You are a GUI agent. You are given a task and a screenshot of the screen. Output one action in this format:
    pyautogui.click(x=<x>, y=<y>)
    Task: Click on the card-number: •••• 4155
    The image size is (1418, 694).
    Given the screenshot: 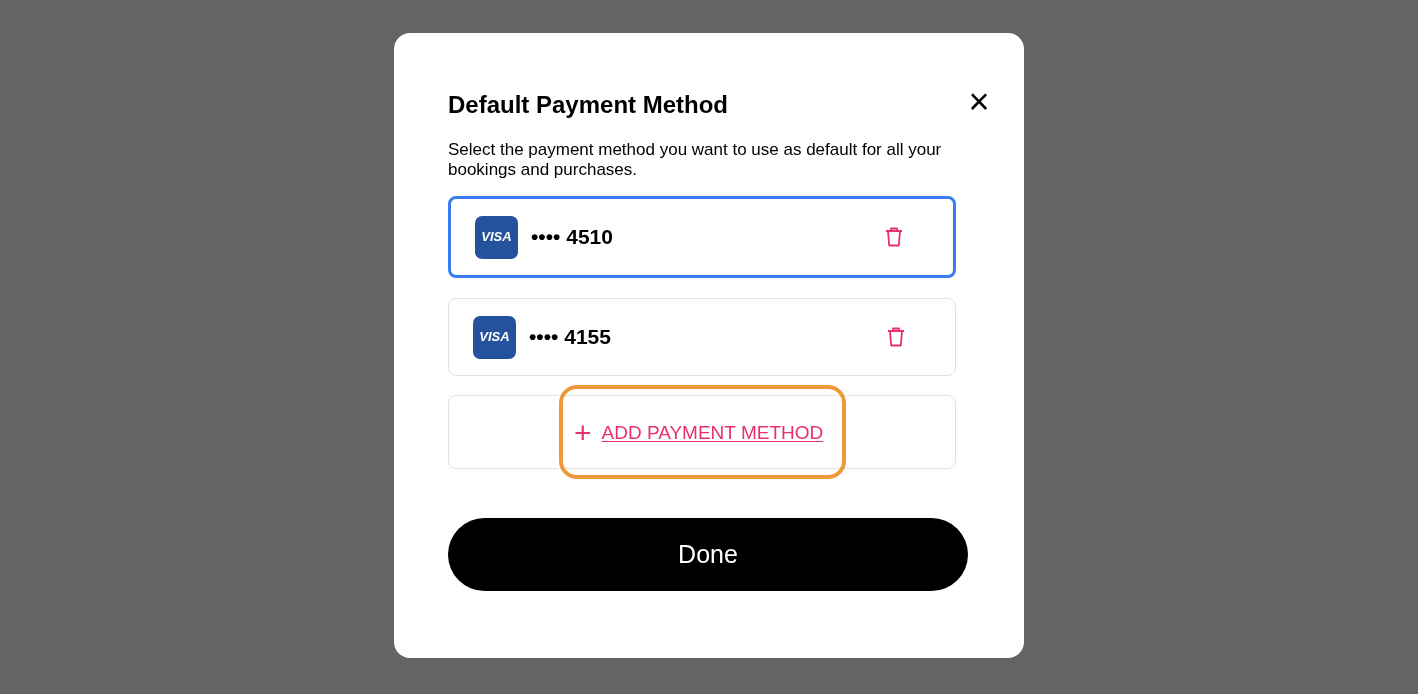 What is the action you would take?
    pyautogui.click(x=570, y=337)
    